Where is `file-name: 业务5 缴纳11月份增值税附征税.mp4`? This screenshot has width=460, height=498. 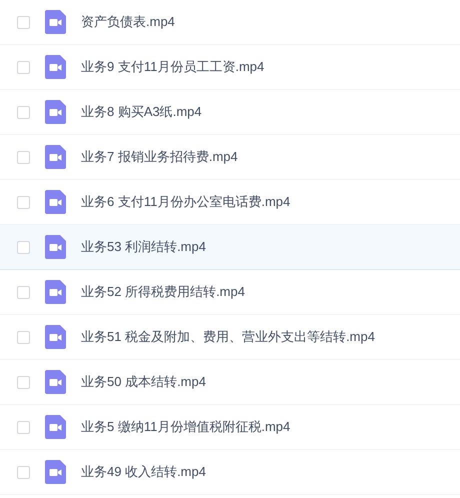
file-name: 业务5 缴纳11月份增值税附征税.mp4 is located at coordinates (185, 427).